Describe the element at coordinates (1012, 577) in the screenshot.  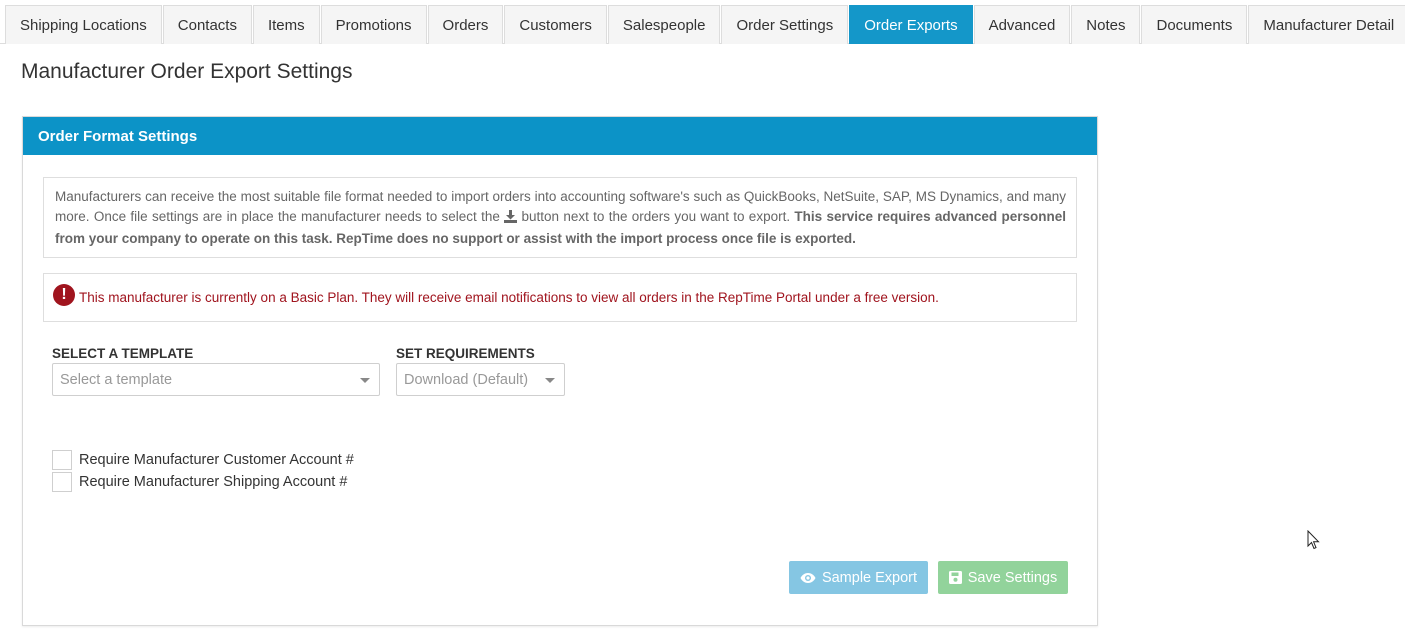
I see `save-settings-label: Save Settings` at that location.